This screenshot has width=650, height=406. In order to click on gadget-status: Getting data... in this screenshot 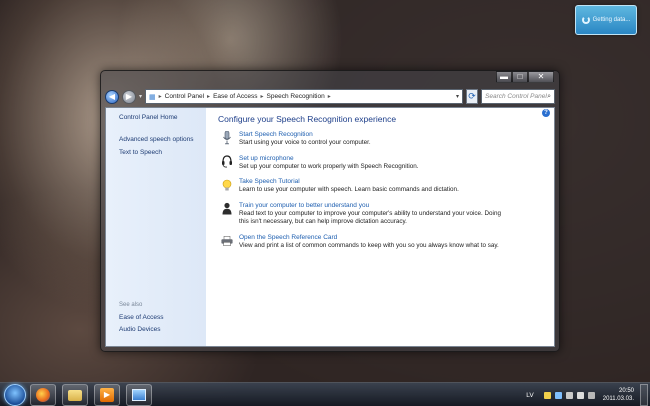, I will do `click(611, 20)`.